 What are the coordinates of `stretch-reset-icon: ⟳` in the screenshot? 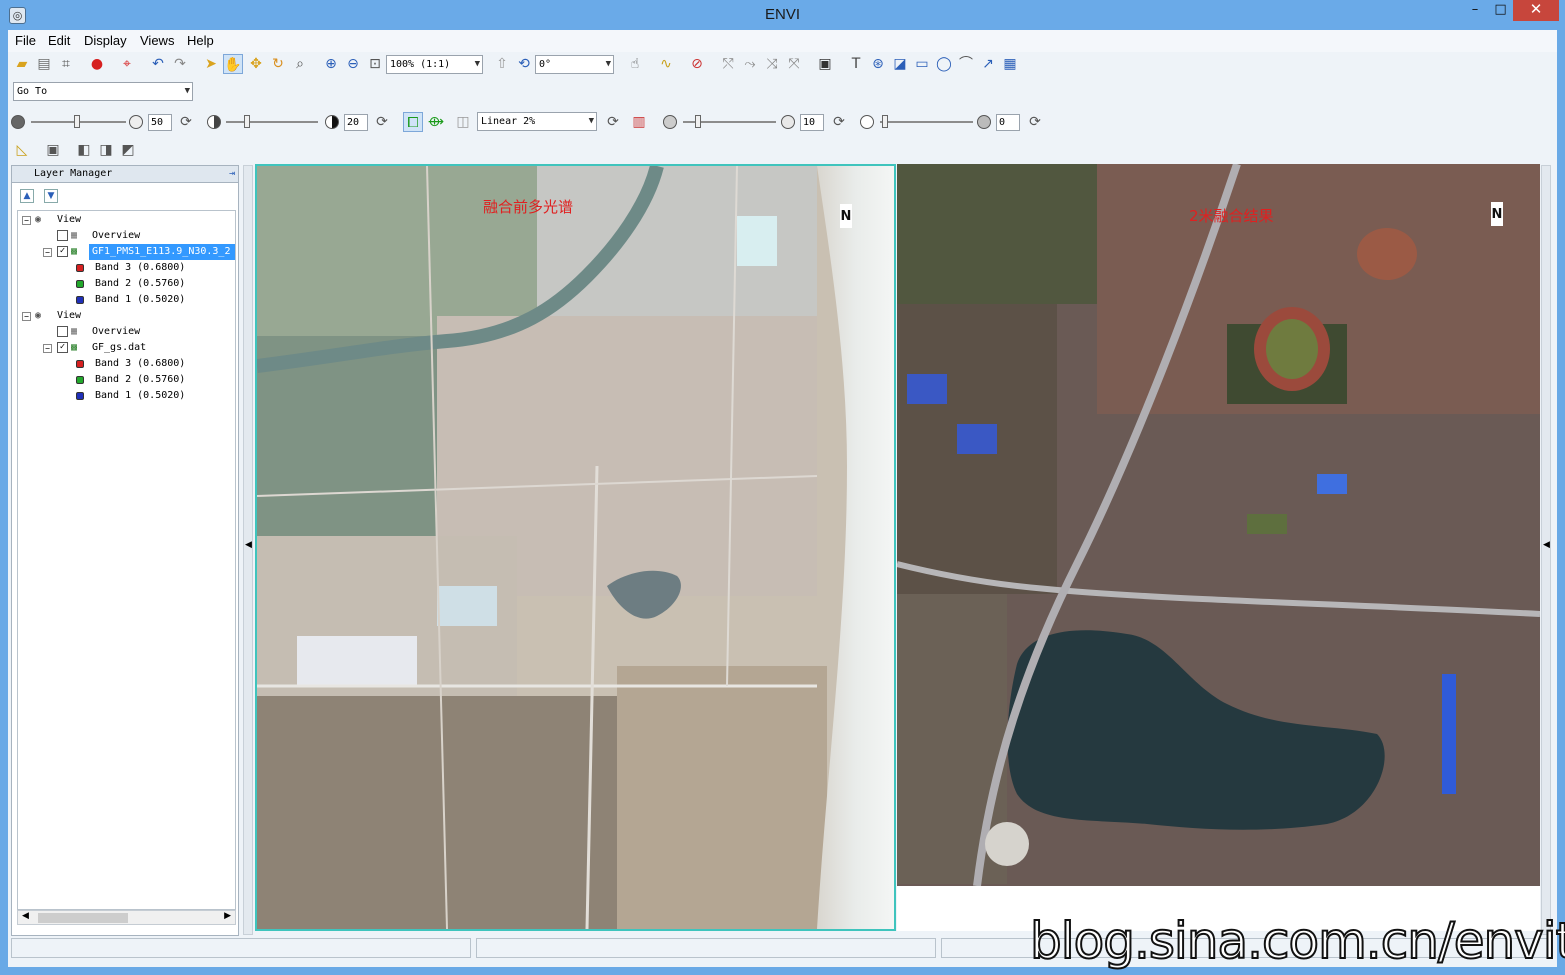 It's located at (613, 122).